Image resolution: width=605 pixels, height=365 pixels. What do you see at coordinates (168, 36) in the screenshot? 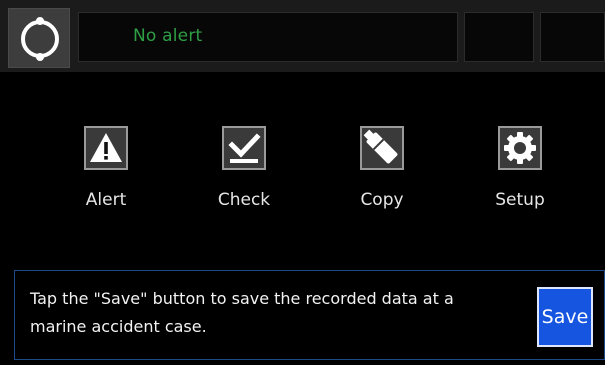
I see `alert-status-text: No alert` at bounding box center [168, 36].